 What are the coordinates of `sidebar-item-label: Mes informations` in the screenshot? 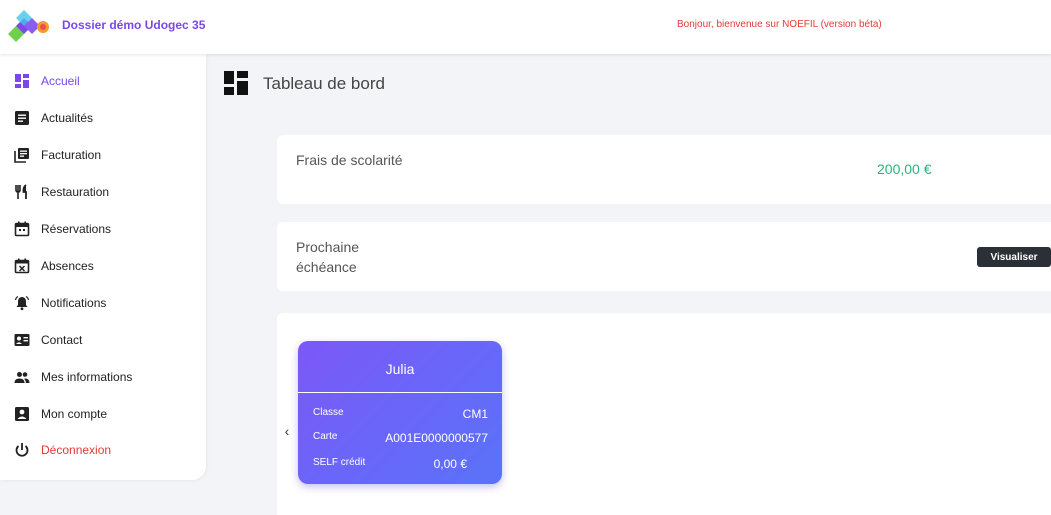 It's located at (87, 377).